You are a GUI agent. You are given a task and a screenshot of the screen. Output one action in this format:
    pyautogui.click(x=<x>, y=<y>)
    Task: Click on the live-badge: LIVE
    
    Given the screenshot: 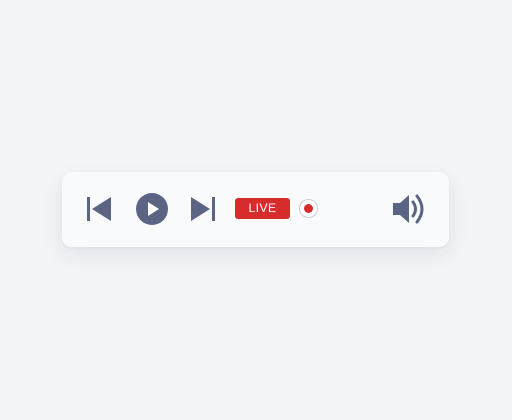 What is the action you would take?
    pyautogui.click(x=262, y=208)
    